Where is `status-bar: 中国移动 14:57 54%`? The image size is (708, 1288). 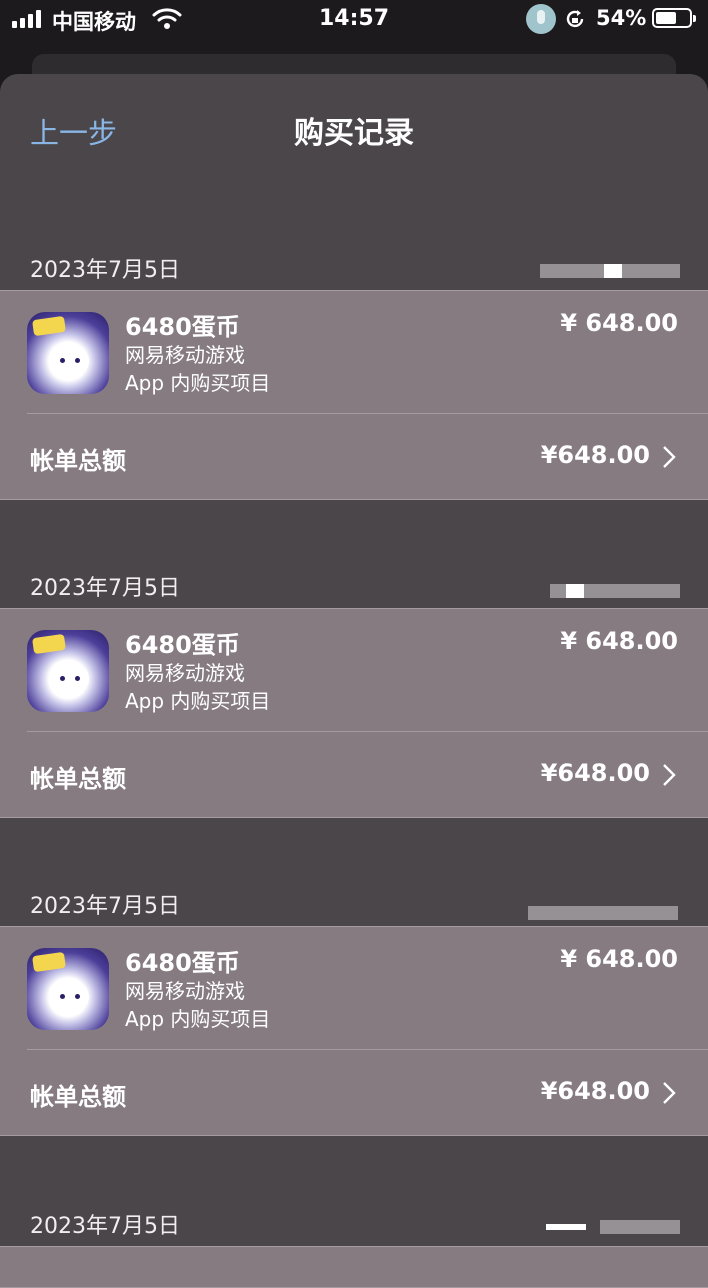
status-bar: 中国移动 14:57 54% is located at coordinates (354, 20).